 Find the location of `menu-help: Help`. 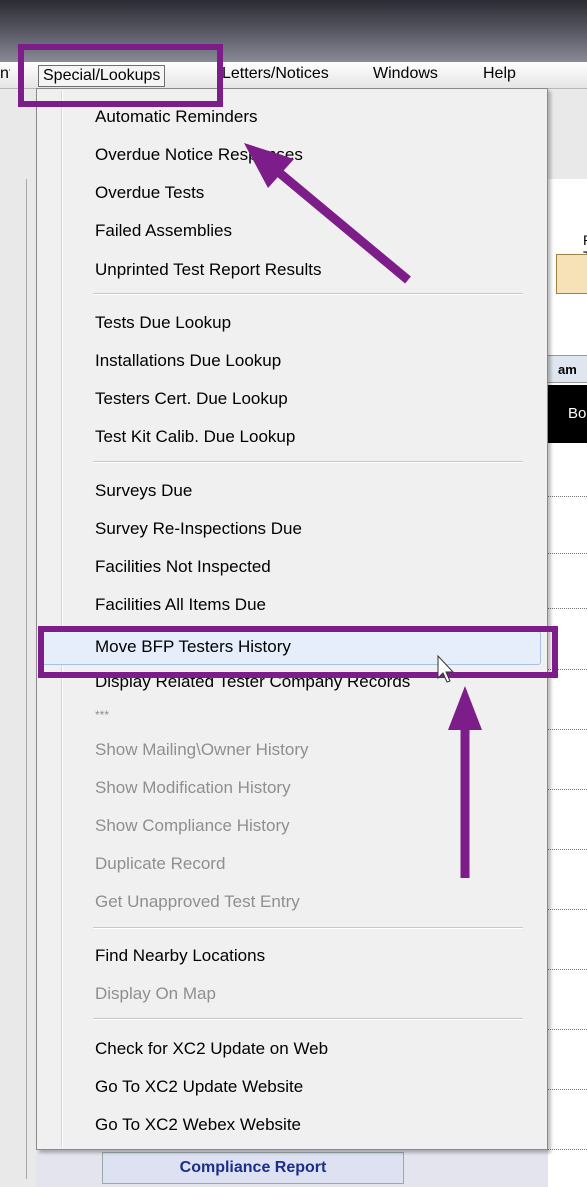

menu-help: Help is located at coordinates (499, 74).